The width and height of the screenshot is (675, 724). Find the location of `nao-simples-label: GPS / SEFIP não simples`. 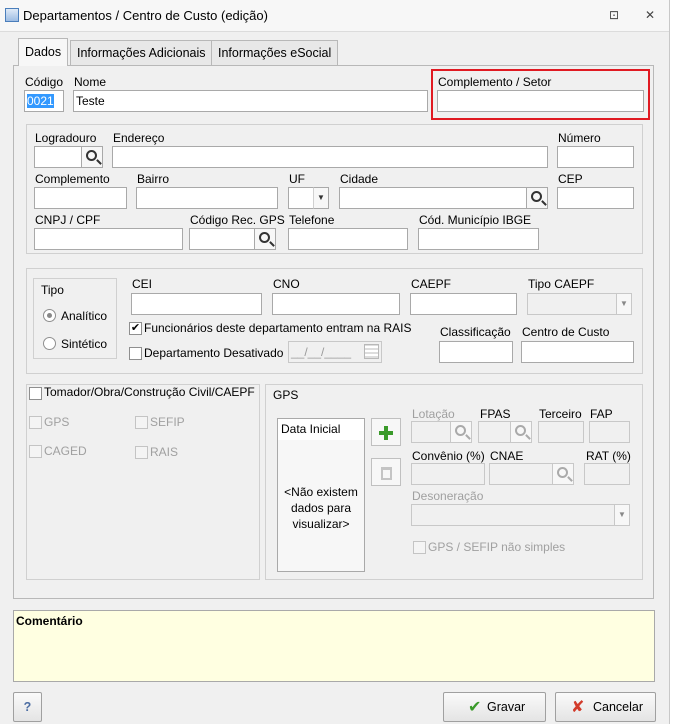

nao-simples-label: GPS / SEFIP não simples is located at coordinates (497, 547).